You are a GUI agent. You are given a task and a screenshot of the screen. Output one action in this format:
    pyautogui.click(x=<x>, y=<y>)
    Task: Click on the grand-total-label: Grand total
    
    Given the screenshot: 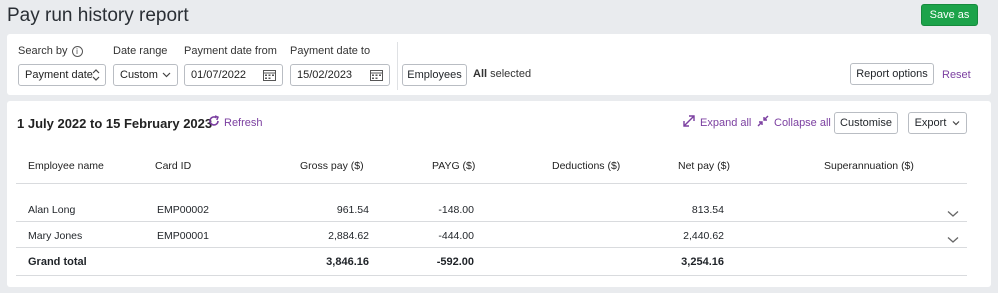 What is the action you would take?
    pyautogui.click(x=57, y=262)
    